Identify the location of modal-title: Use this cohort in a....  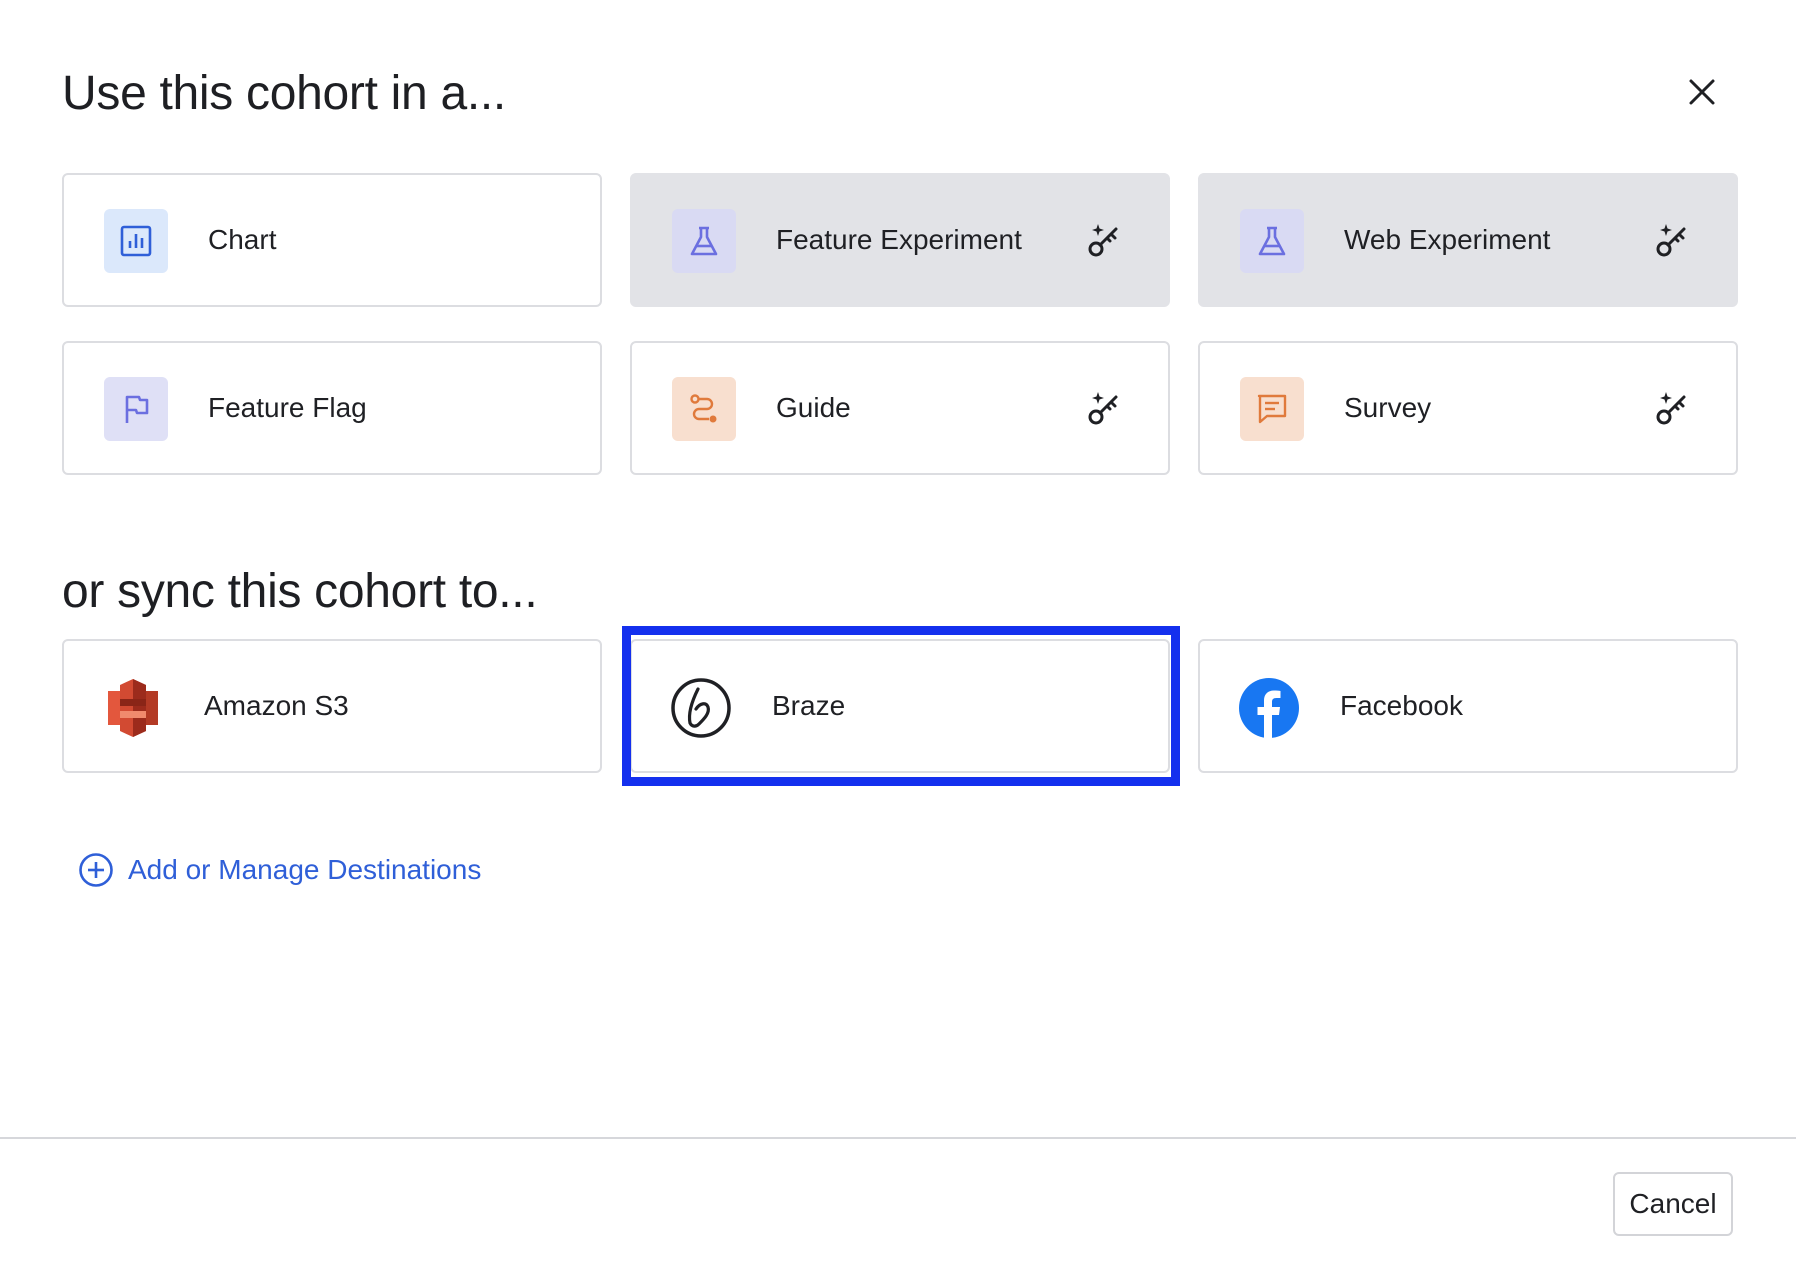
(284, 93).